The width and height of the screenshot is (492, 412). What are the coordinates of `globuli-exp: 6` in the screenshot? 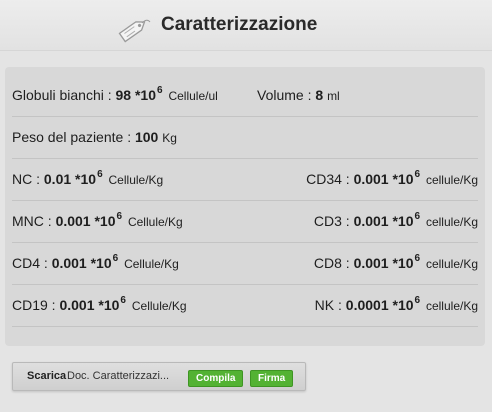 It's located at (160, 90).